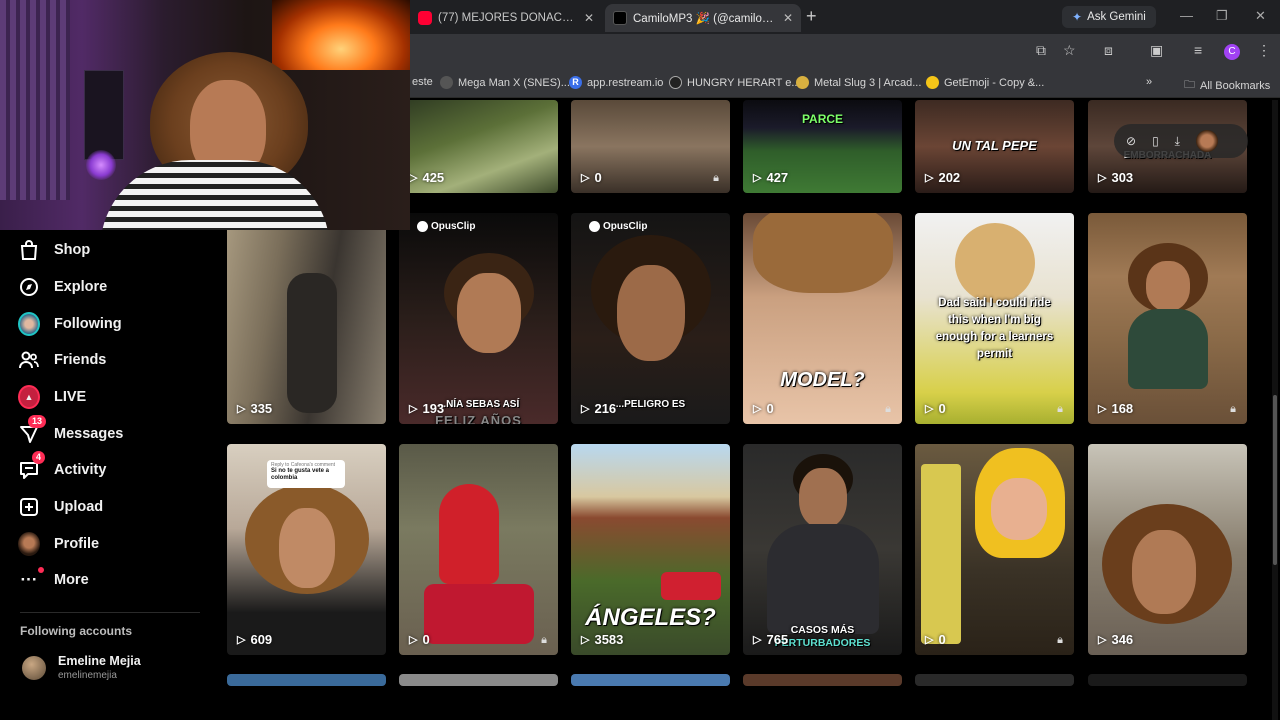 The image size is (1280, 720). I want to click on account-avatar, so click(34, 668).